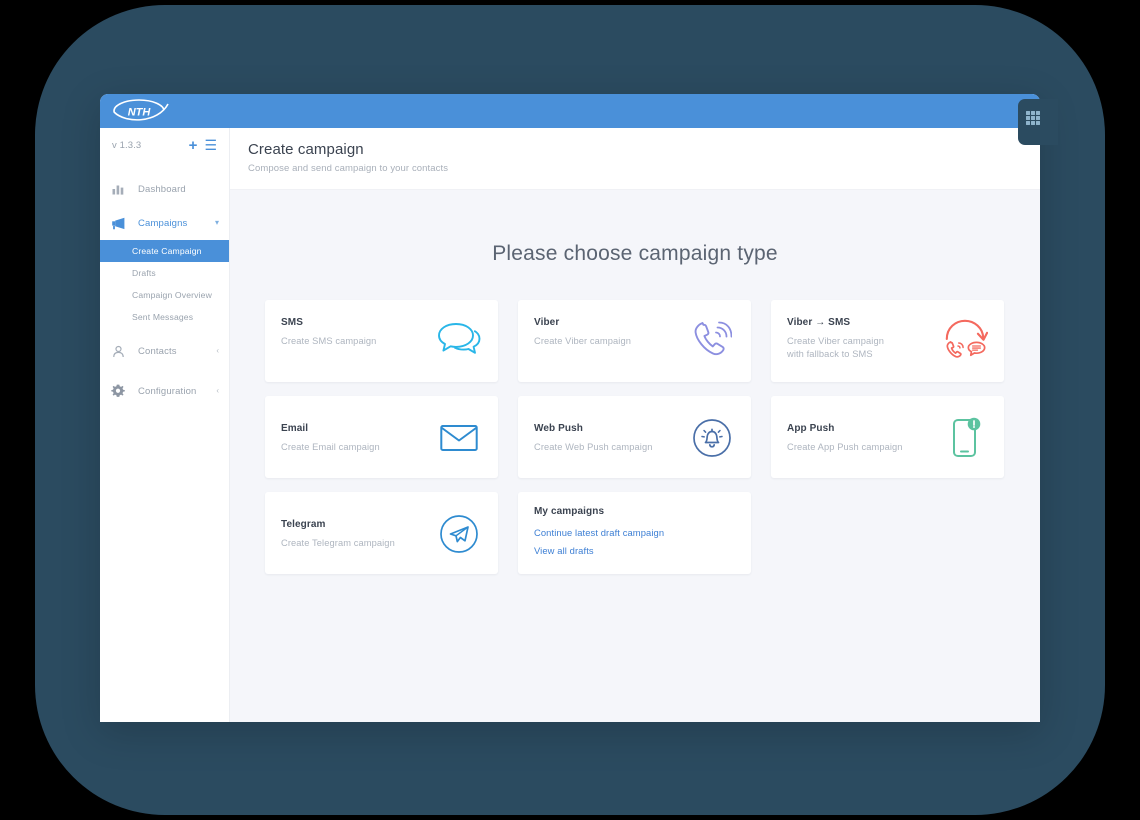 The height and width of the screenshot is (820, 1140). I want to click on apps-grid-icon, so click(1033, 118).